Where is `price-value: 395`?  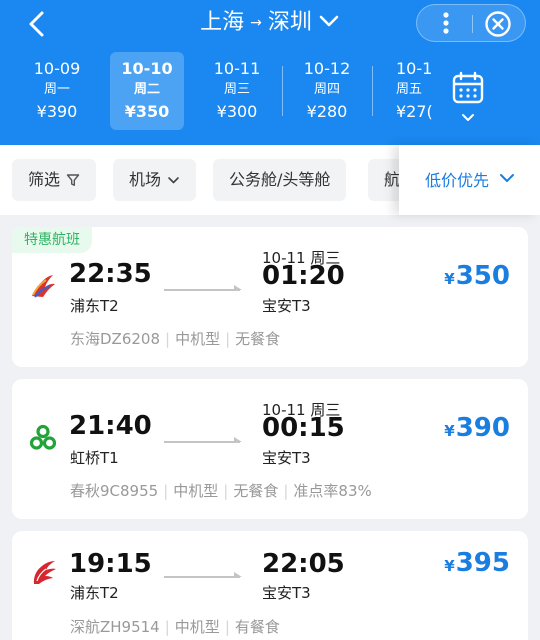
price-value: 395 is located at coordinates (482, 563).